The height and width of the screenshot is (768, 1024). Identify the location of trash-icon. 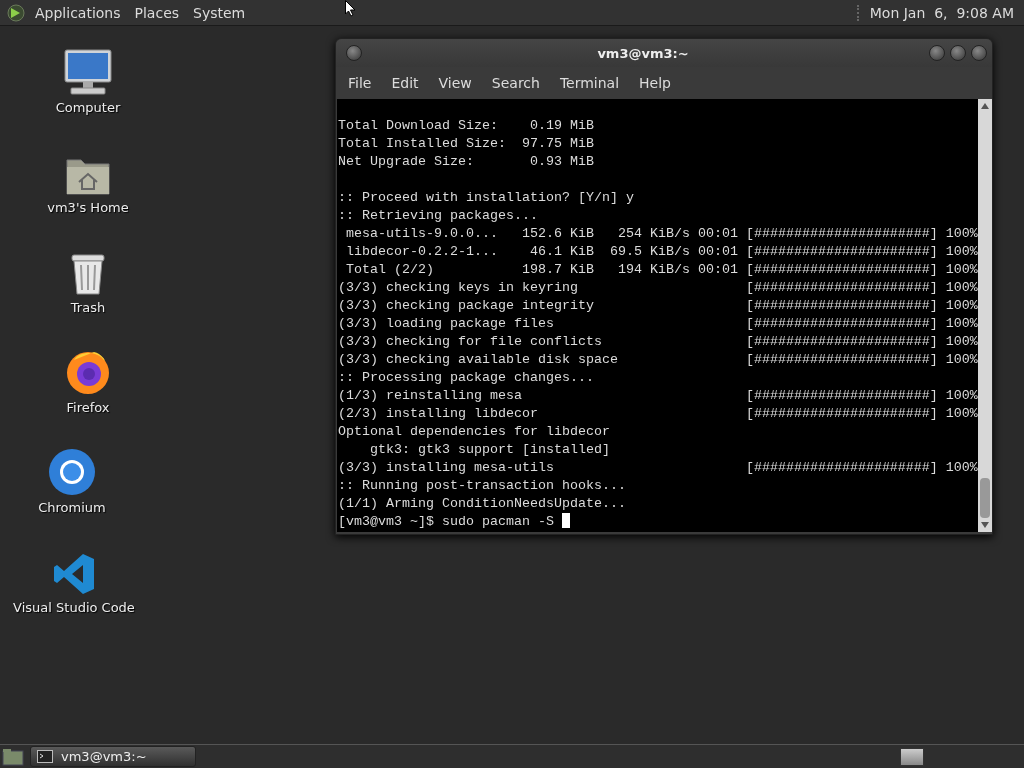
(88, 274).